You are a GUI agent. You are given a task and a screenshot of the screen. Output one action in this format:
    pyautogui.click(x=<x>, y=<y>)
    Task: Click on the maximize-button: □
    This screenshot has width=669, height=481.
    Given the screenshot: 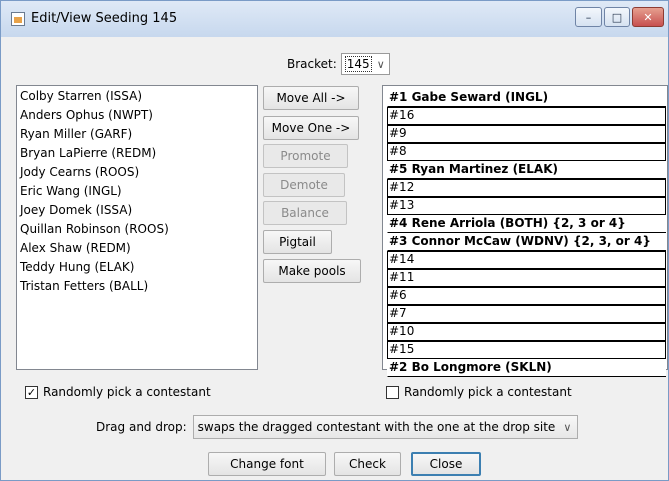 What is the action you would take?
    pyautogui.click(x=617, y=17)
    